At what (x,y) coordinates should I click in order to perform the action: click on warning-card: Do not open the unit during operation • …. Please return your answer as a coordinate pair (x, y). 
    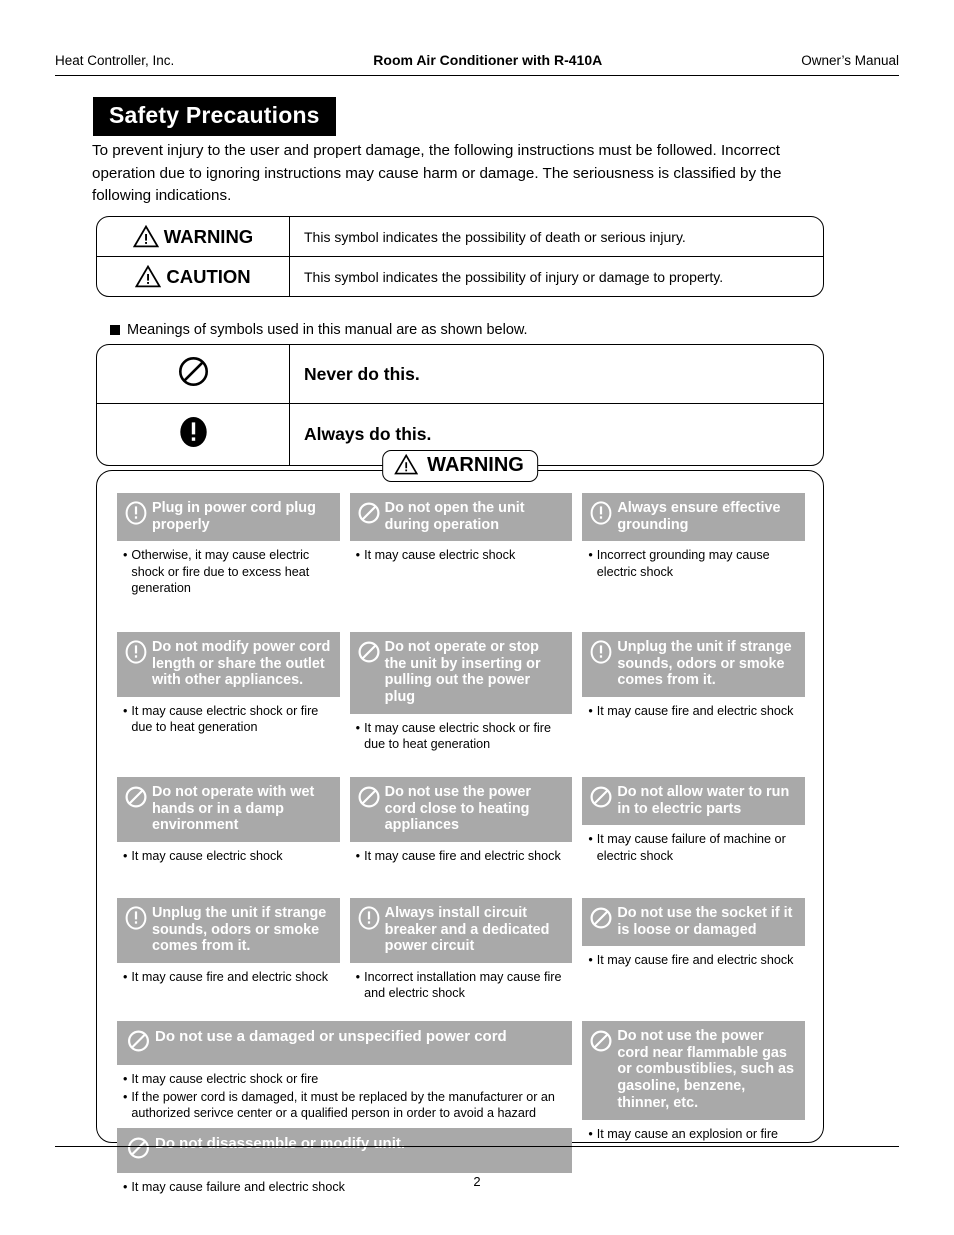
    Looking at the image, I should click on (461, 558).